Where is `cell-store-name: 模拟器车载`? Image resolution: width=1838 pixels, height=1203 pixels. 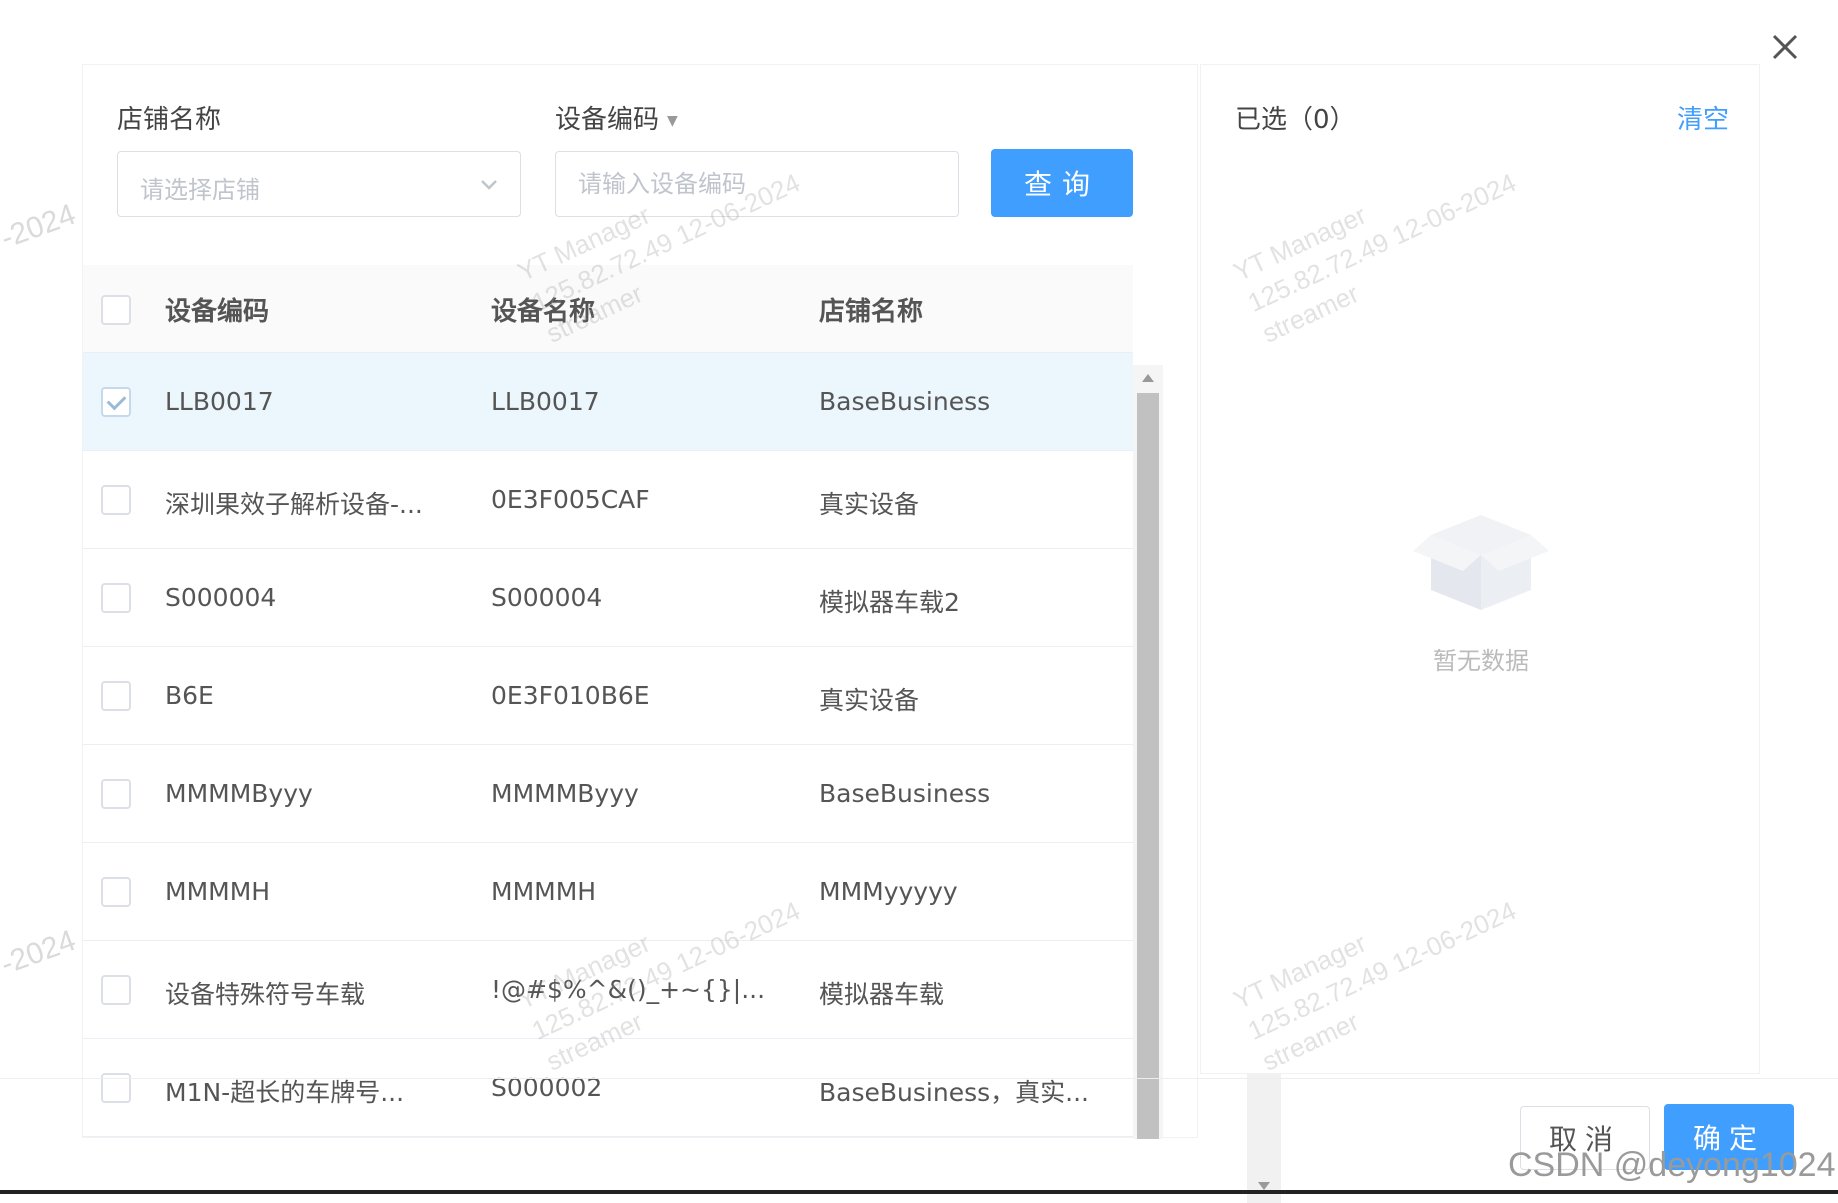
cell-store-name: 模拟器车载 is located at coordinates (882, 994).